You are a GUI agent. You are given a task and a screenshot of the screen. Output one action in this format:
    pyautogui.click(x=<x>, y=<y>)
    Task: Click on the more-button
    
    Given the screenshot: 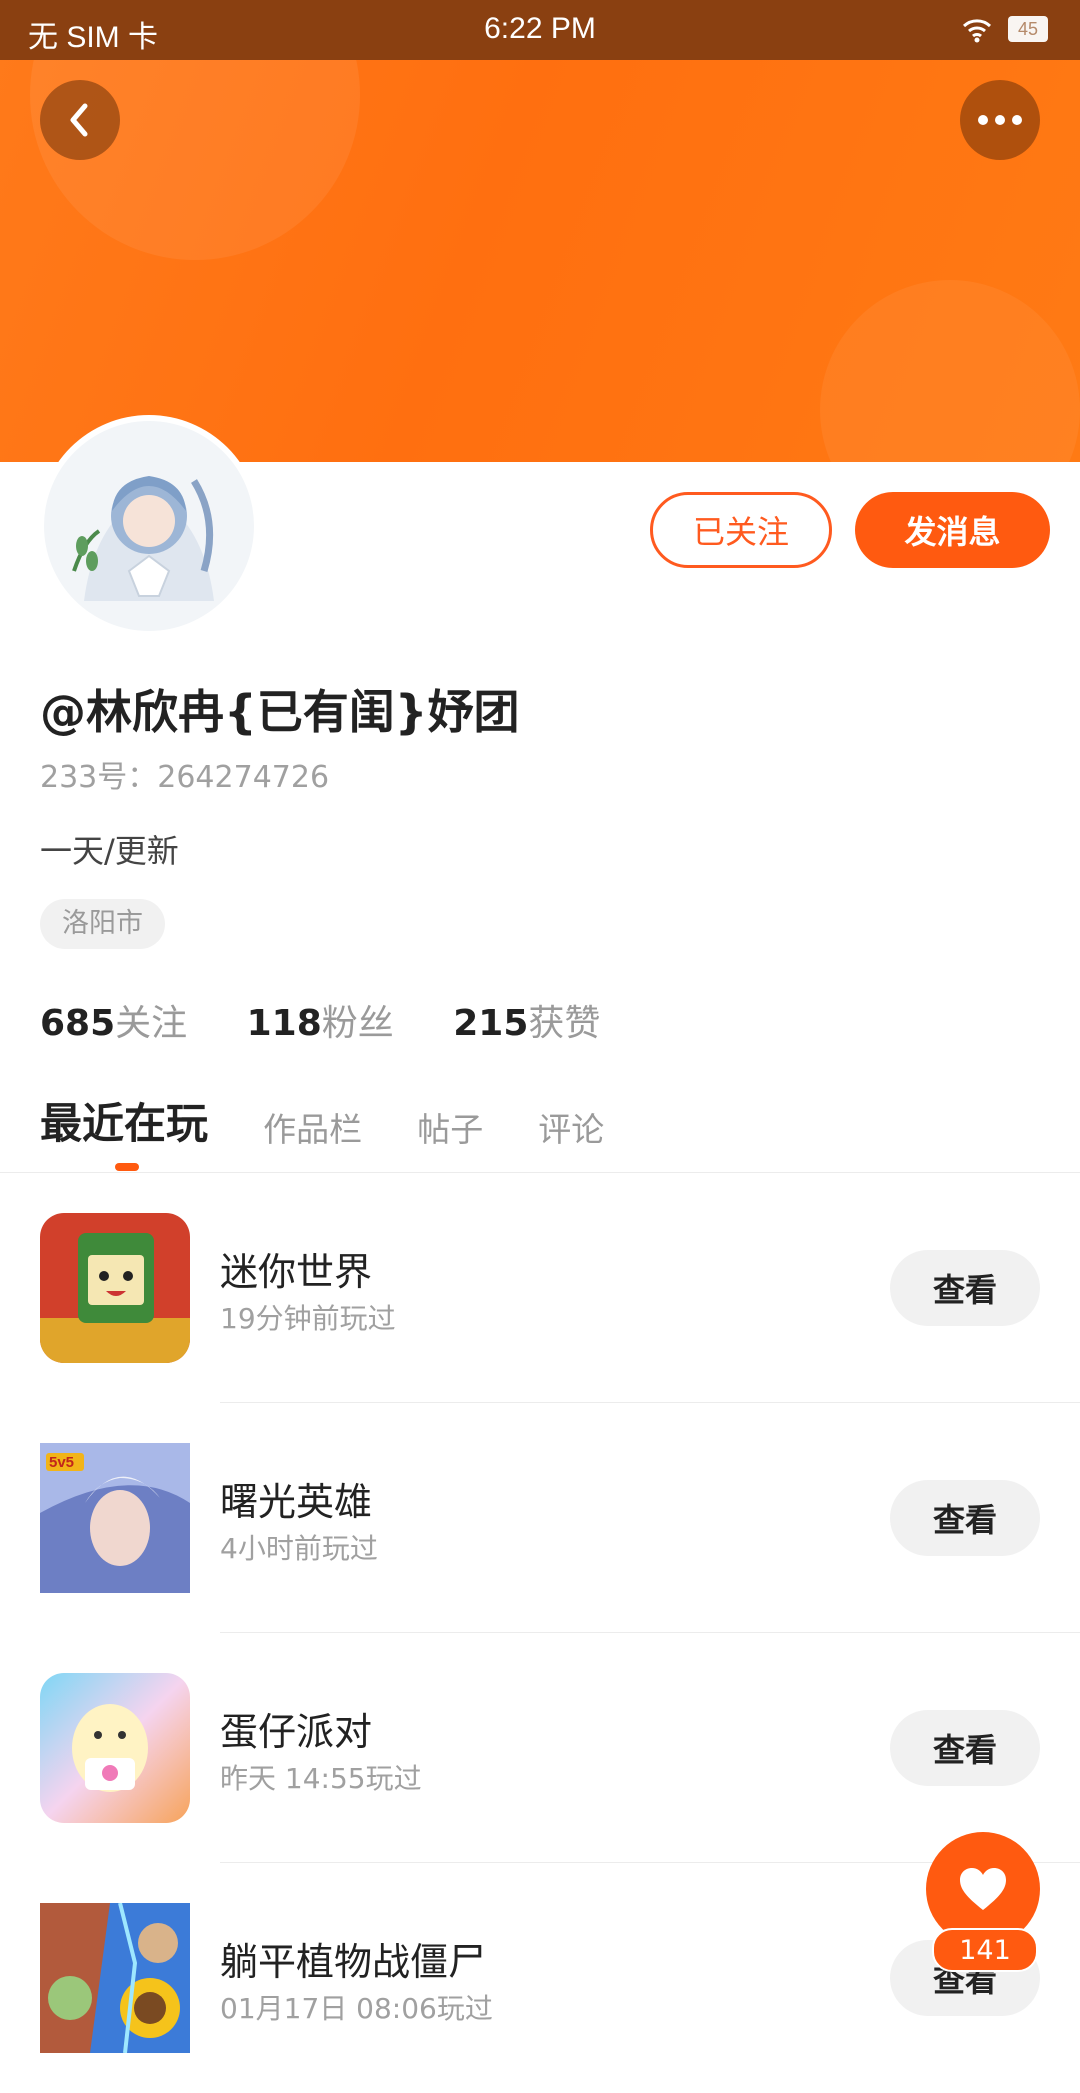 What is the action you would take?
    pyautogui.click(x=1000, y=120)
    